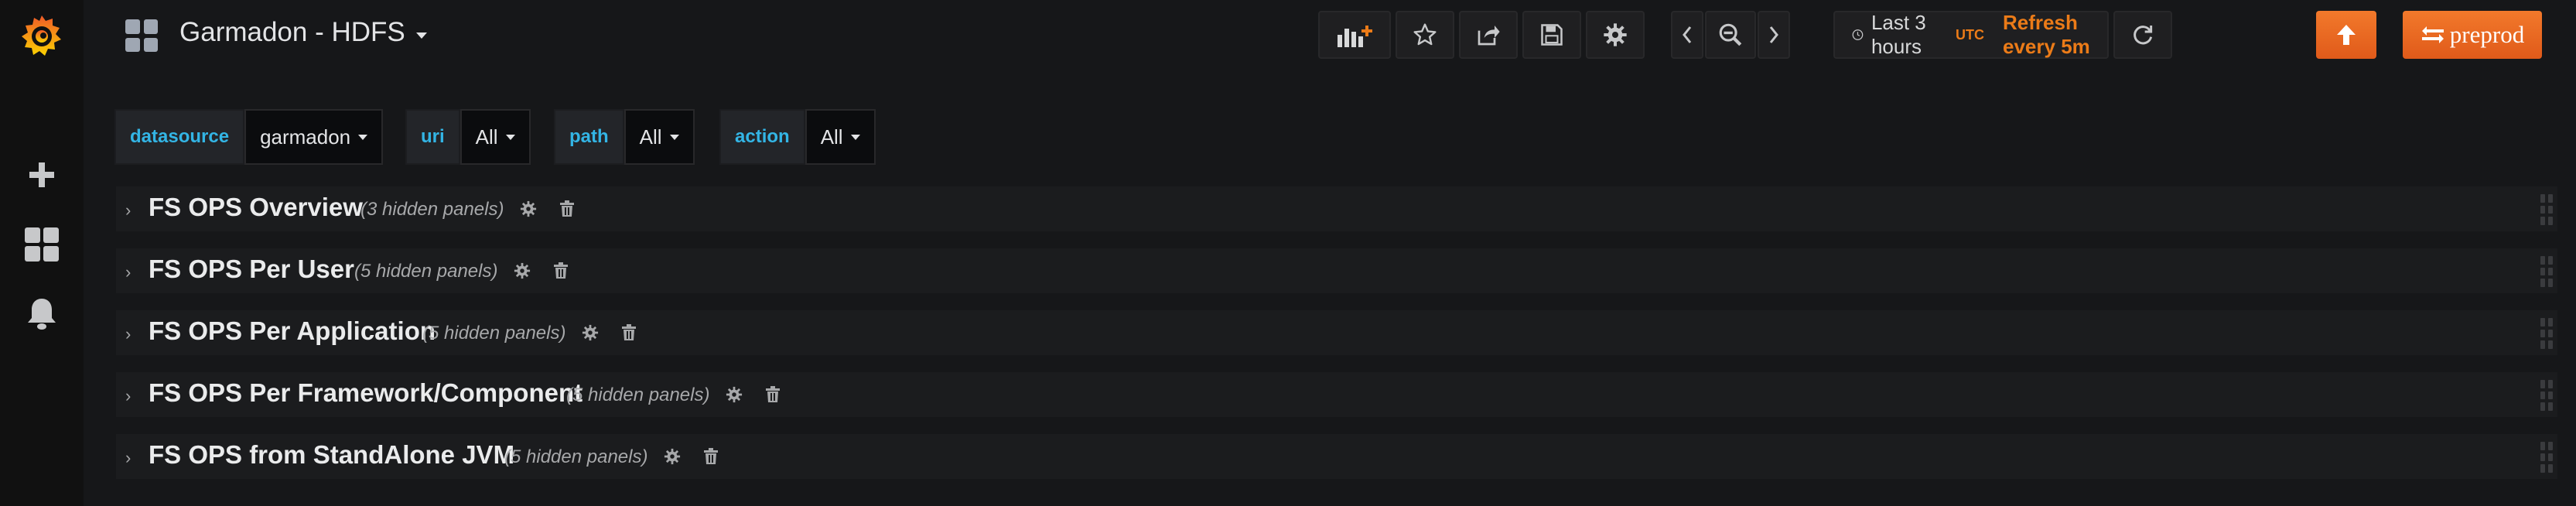 Image resolution: width=2576 pixels, height=506 pixels. I want to click on dashboards-icon, so click(42, 244).